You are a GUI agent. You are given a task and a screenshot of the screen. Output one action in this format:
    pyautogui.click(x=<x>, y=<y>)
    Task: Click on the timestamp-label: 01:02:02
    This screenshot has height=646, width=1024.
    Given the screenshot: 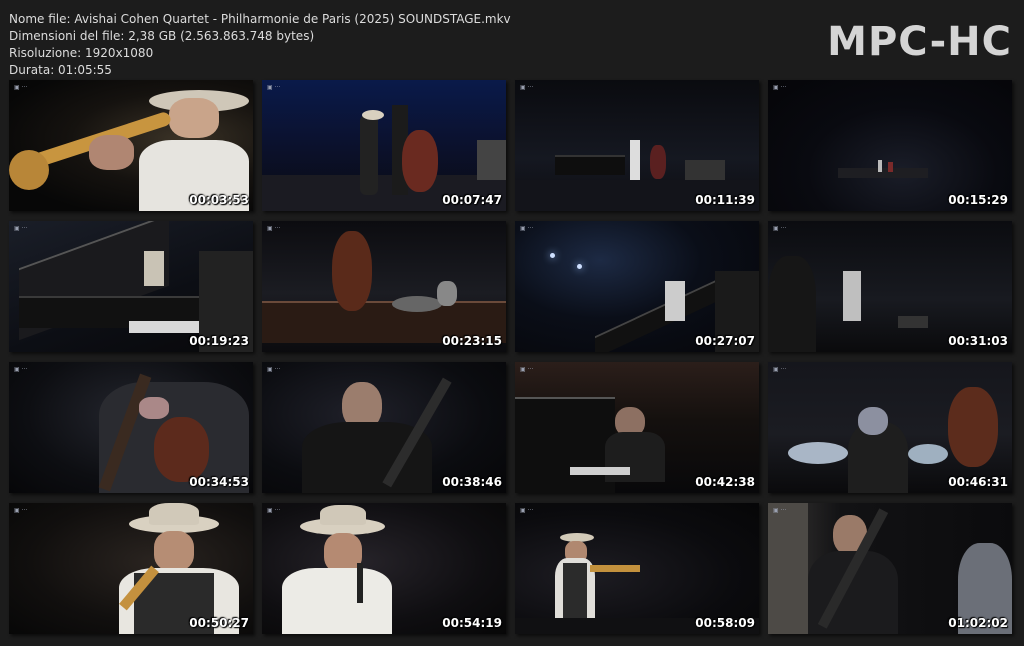 What is the action you would take?
    pyautogui.click(x=978, y=623)
    